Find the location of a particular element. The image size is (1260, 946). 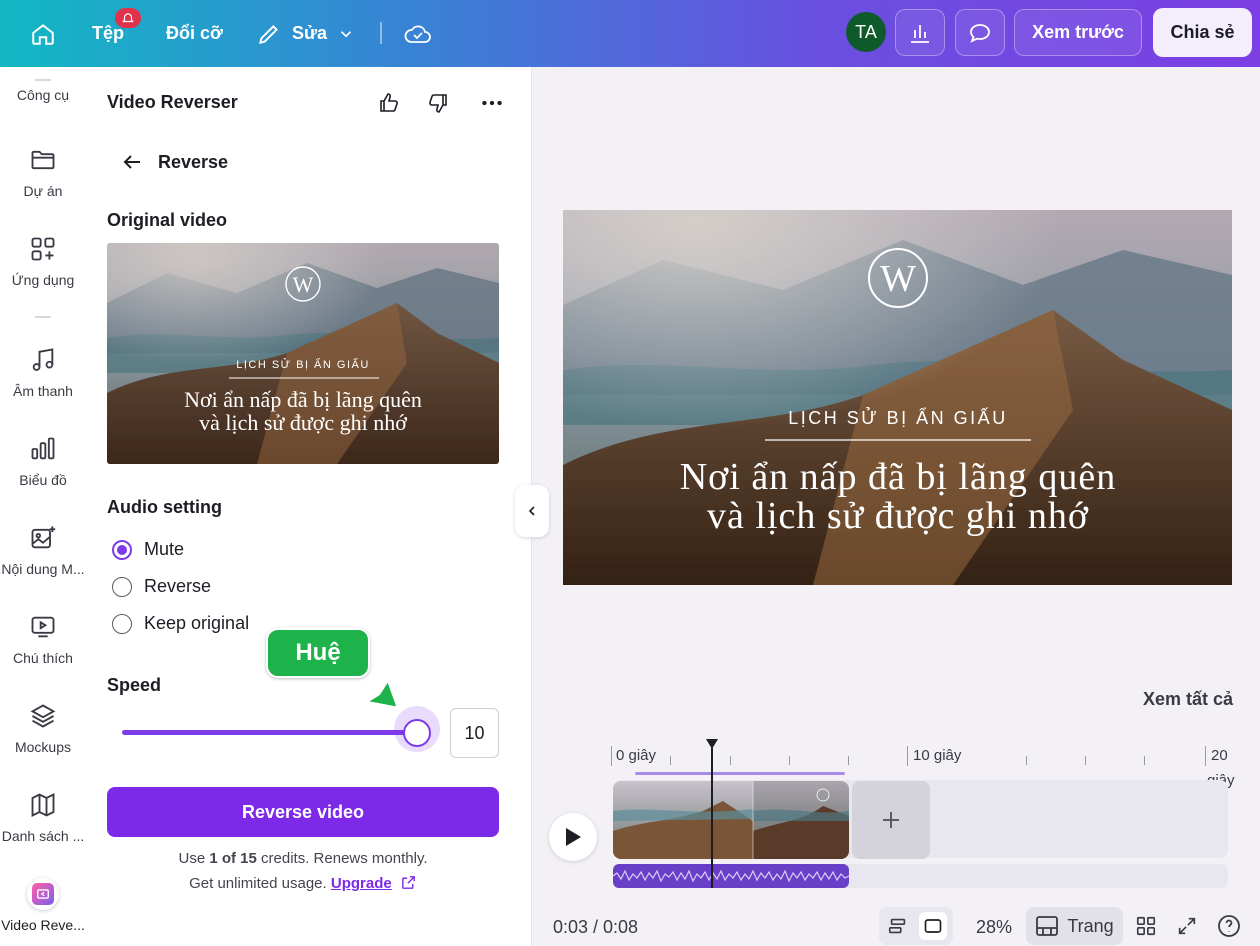

speed-value-input: 10 is located at coordinates (474, 733).